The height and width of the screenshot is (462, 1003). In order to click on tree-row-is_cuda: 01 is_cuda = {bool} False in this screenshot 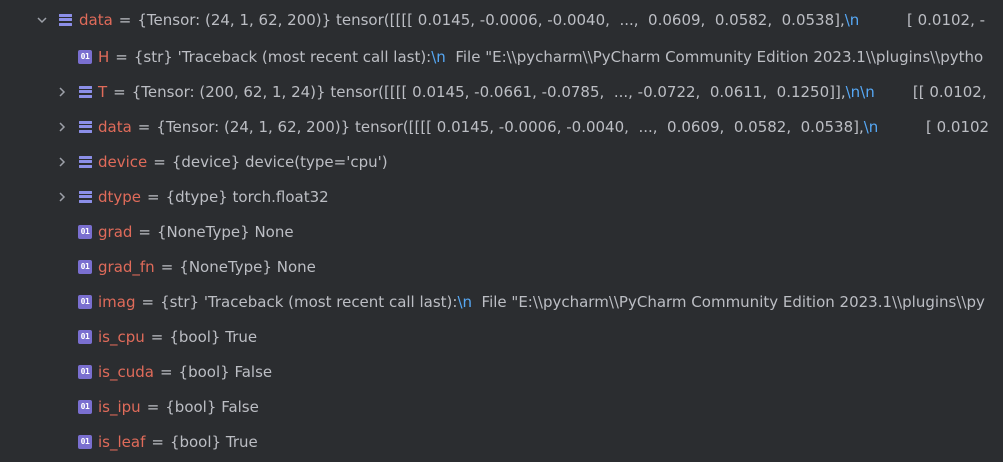, I will do `click(501, 371)`.